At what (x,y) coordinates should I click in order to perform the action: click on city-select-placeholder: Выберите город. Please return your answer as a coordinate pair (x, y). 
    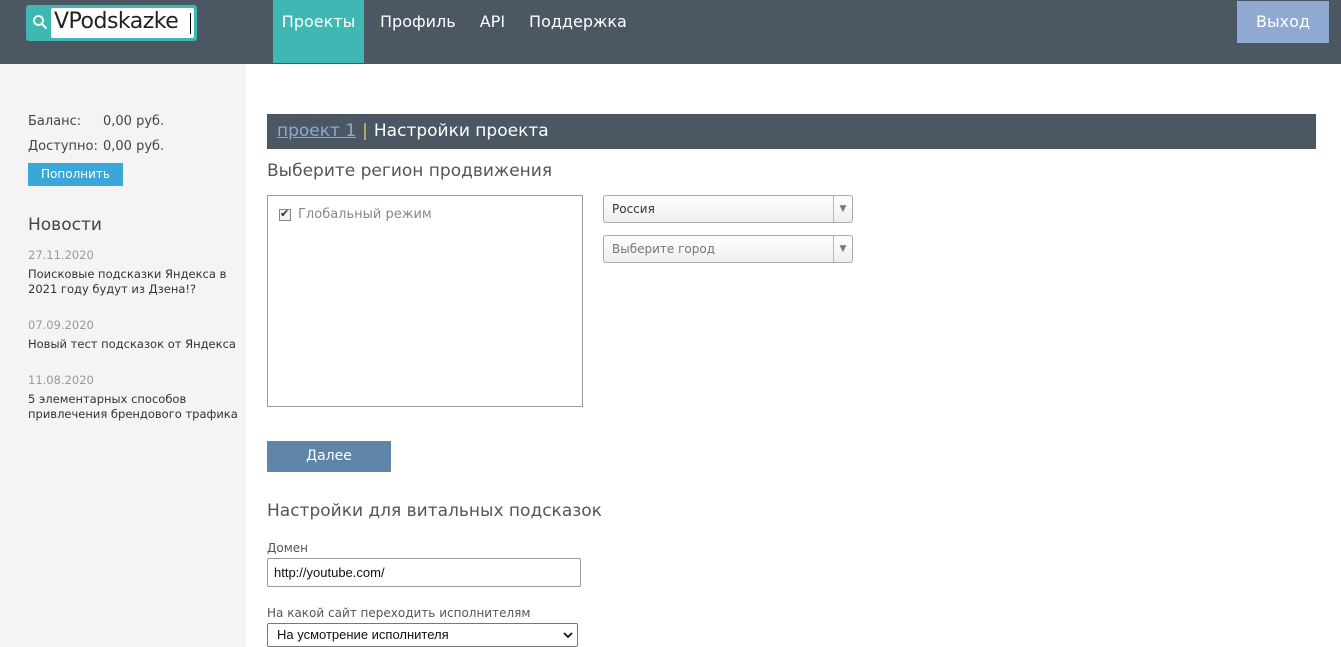
    Looking at the image, I should click on (663, 249).